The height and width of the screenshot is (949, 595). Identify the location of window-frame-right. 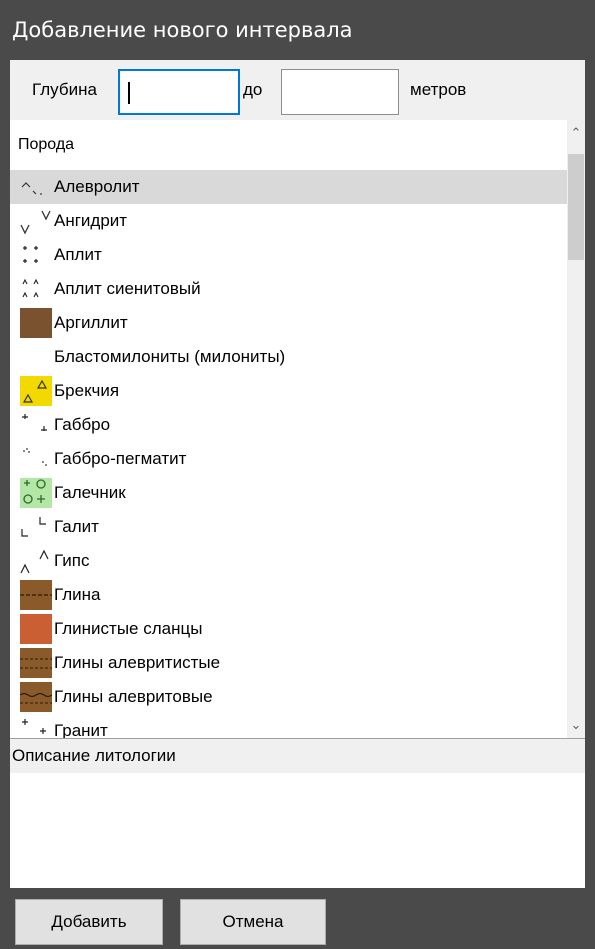
(590, 504).